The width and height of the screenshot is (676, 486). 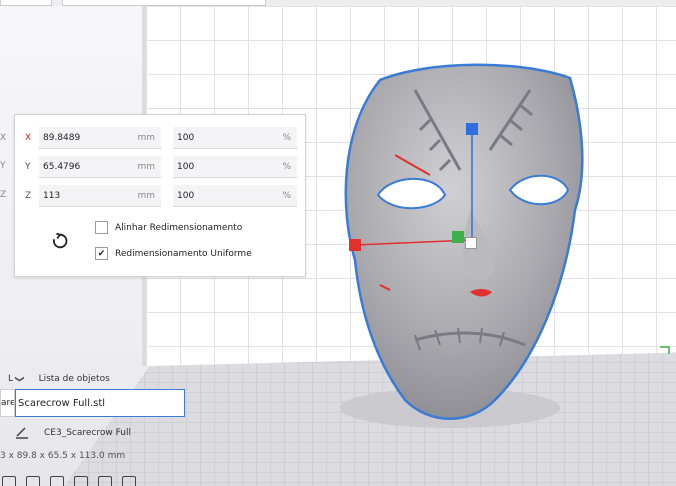 I want to click on z-percent-unit: %, so click(x=286, y=195).